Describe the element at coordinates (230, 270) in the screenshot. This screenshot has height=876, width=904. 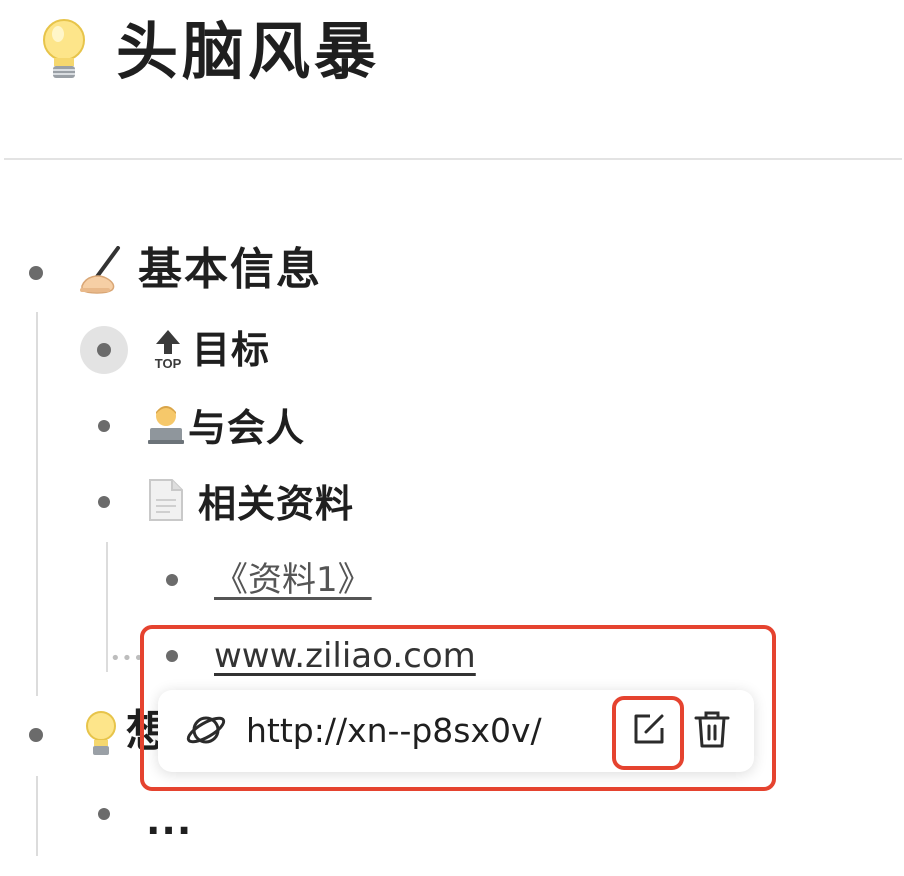
I see `outline-item-basic-info: 基本信息` at that location.